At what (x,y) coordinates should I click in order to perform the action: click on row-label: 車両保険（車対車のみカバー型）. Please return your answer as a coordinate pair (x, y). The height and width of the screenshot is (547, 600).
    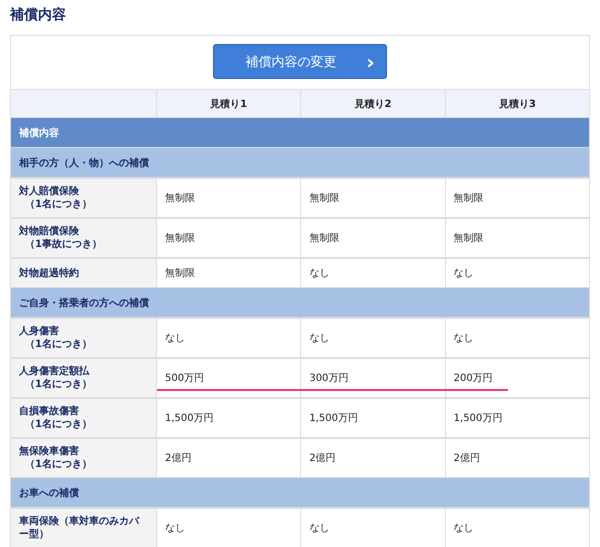
    Looking at the image, I should click on (83, 527).